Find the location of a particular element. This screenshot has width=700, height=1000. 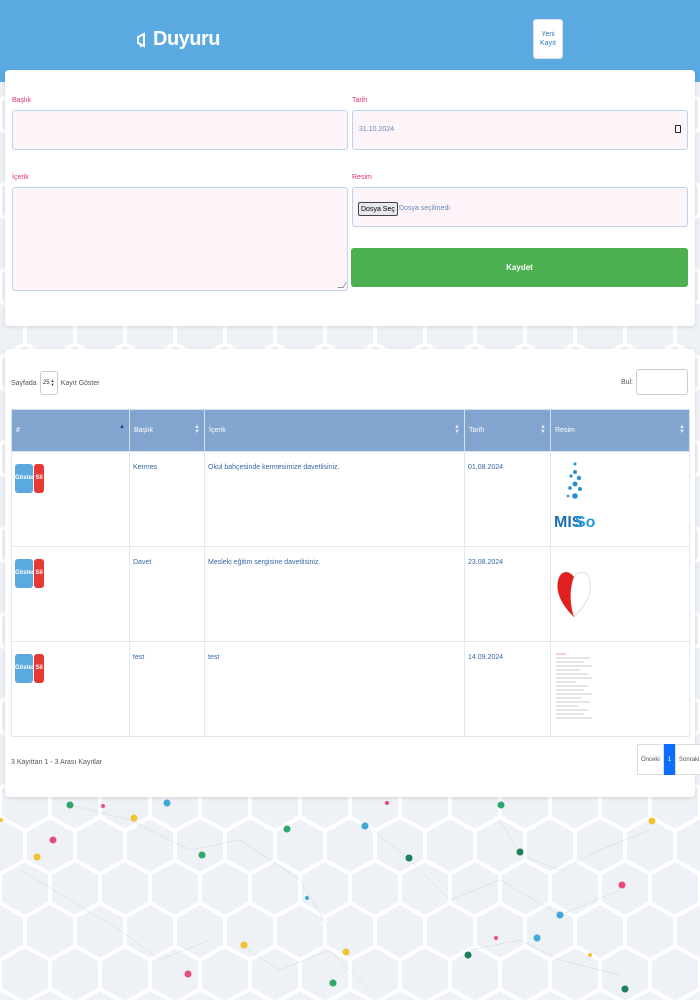

logo-text-soft: Soft is located at coordinates (585, 522).